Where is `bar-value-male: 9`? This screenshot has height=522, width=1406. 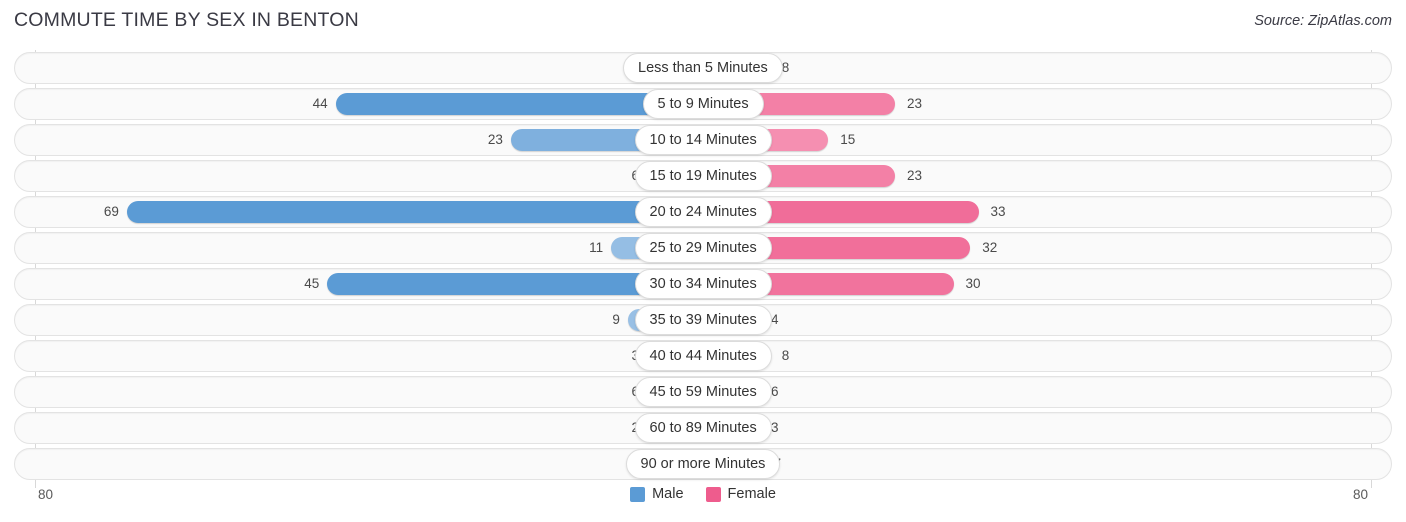 bar-value-male: 9 is located at coordinates (616, 319).